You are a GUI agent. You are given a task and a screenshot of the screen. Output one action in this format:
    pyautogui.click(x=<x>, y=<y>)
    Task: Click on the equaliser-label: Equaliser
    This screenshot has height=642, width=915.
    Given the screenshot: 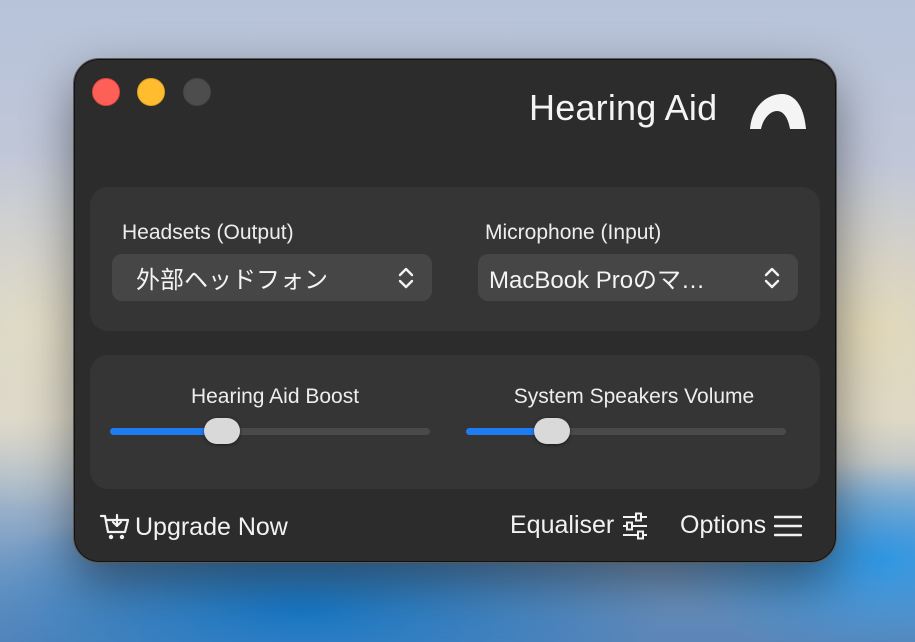 What is the action you would take?
    pyautogui.click(x=562, y=525)
    